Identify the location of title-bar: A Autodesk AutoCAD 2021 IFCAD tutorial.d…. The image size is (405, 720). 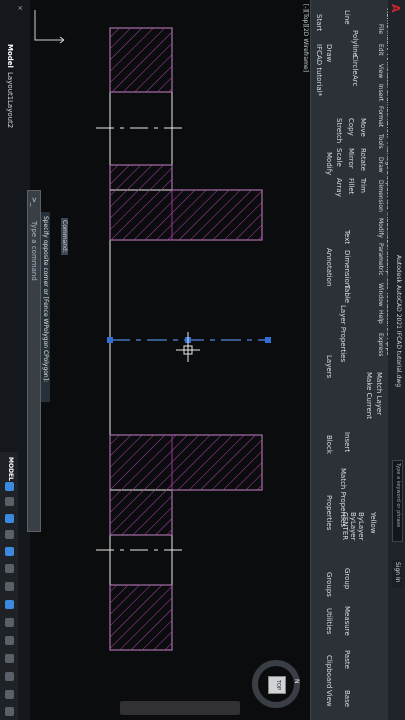
(396, 360).